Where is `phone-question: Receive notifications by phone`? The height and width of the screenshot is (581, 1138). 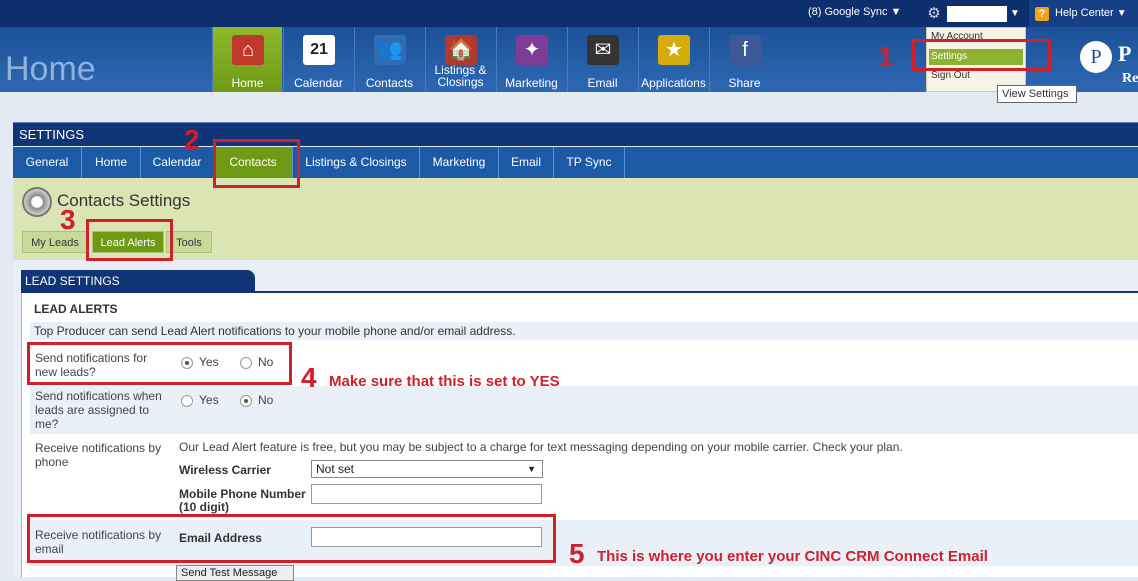
phone-question: Receive notifications by phone is located at coordinates (98, 455).